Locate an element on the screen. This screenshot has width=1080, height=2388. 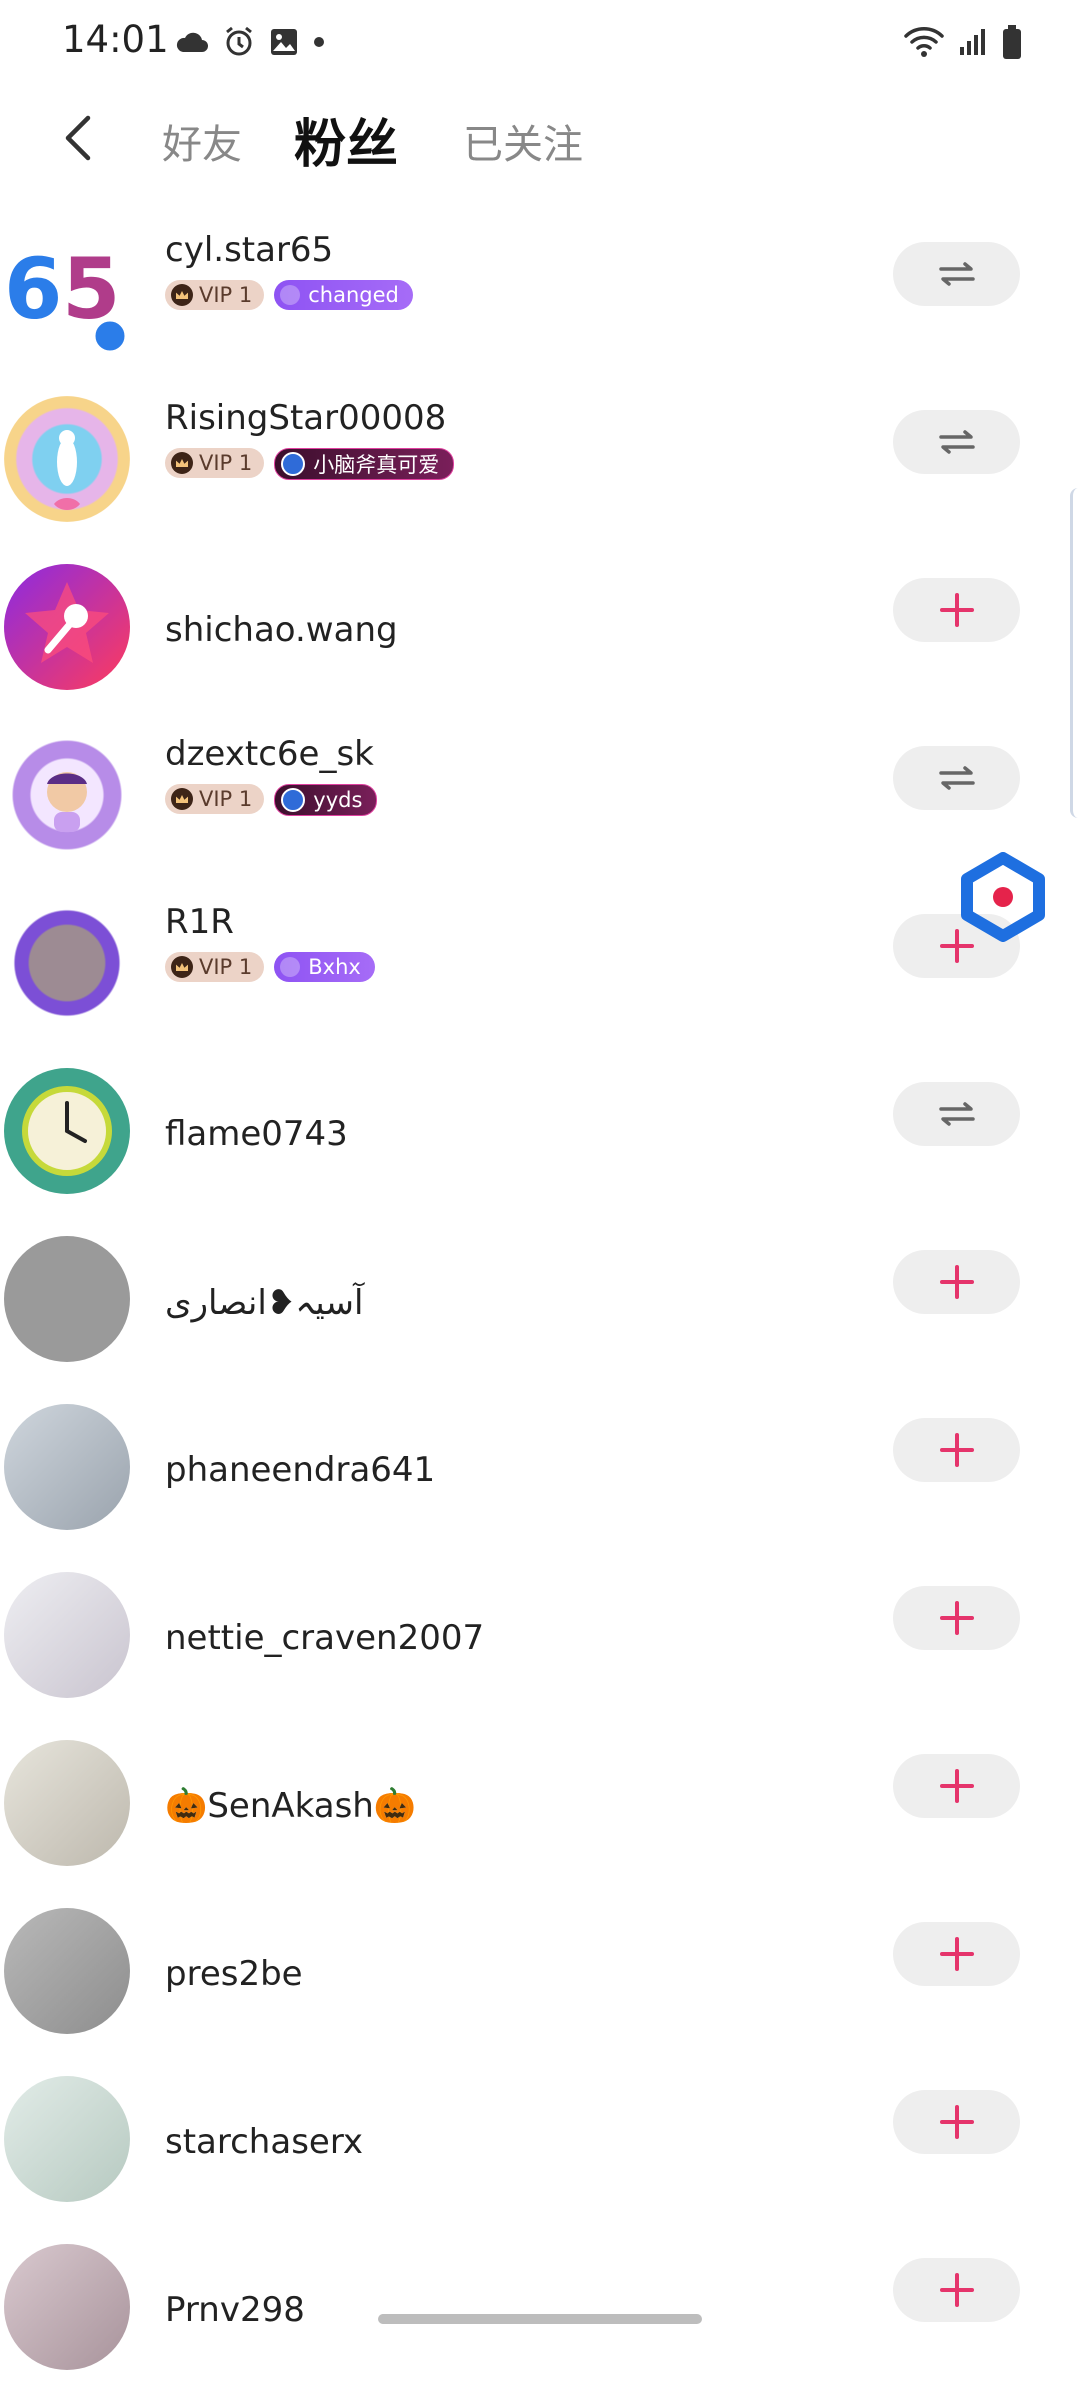
list-item: nettie_craven2007 is located at coordinates (540, 1632).